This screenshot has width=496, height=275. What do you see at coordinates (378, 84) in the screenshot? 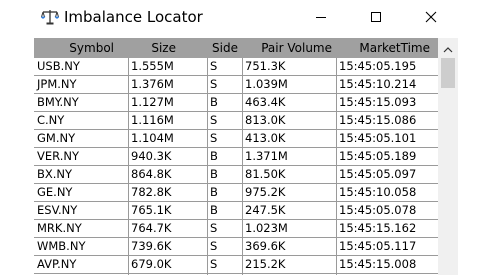
I see `cell-market-time: 15:45:10.214` at bounding box center [378, 84].